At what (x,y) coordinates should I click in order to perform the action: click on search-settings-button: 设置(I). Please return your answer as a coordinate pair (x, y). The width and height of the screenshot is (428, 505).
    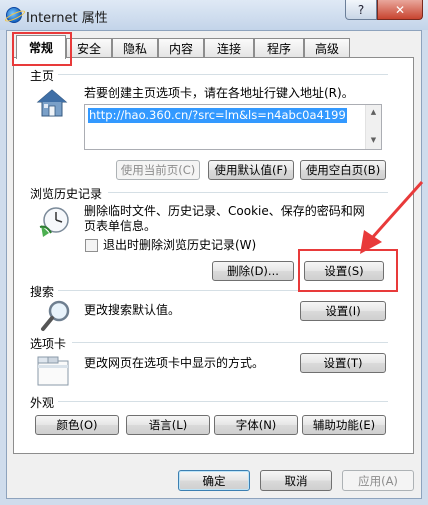
    Looking at the image, I should click on (343, 311).